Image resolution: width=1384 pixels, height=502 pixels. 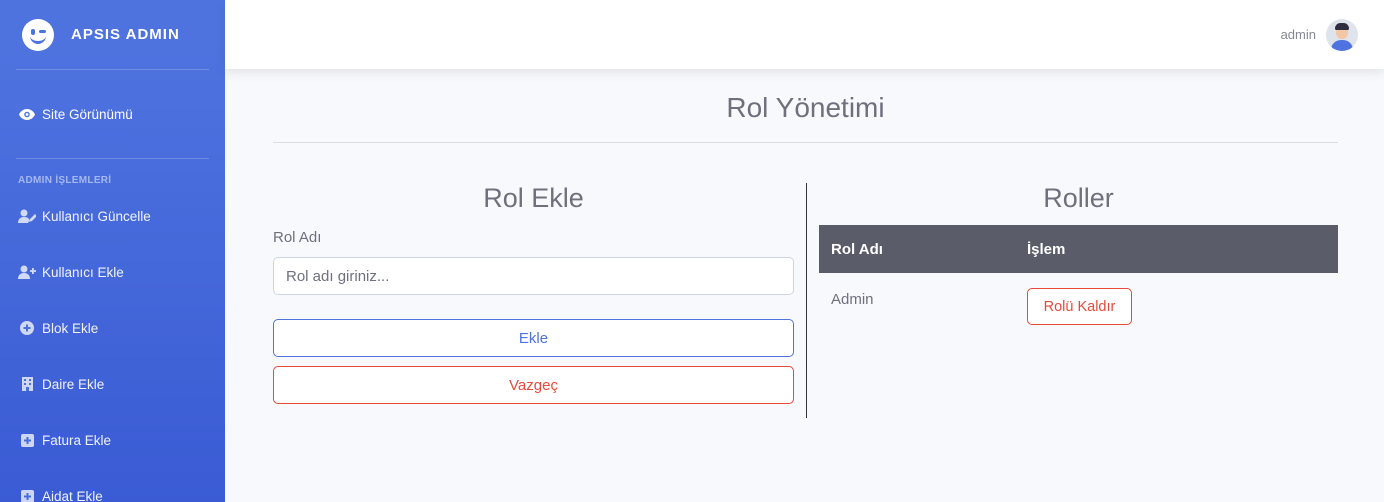 What do you see at coordinates (805, 107) in the screenshot?
I see `page-title: Rol Yönetimi` at bounding box center [805, 107].